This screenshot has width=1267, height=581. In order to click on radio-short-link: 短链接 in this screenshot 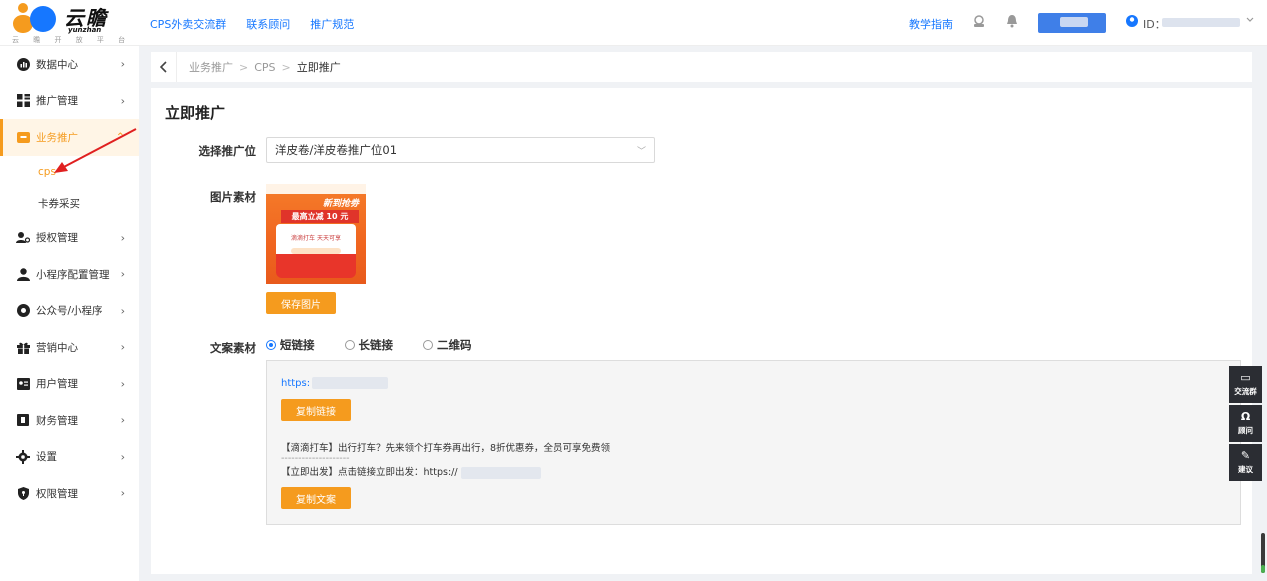, I will do `click(290, 345)`.